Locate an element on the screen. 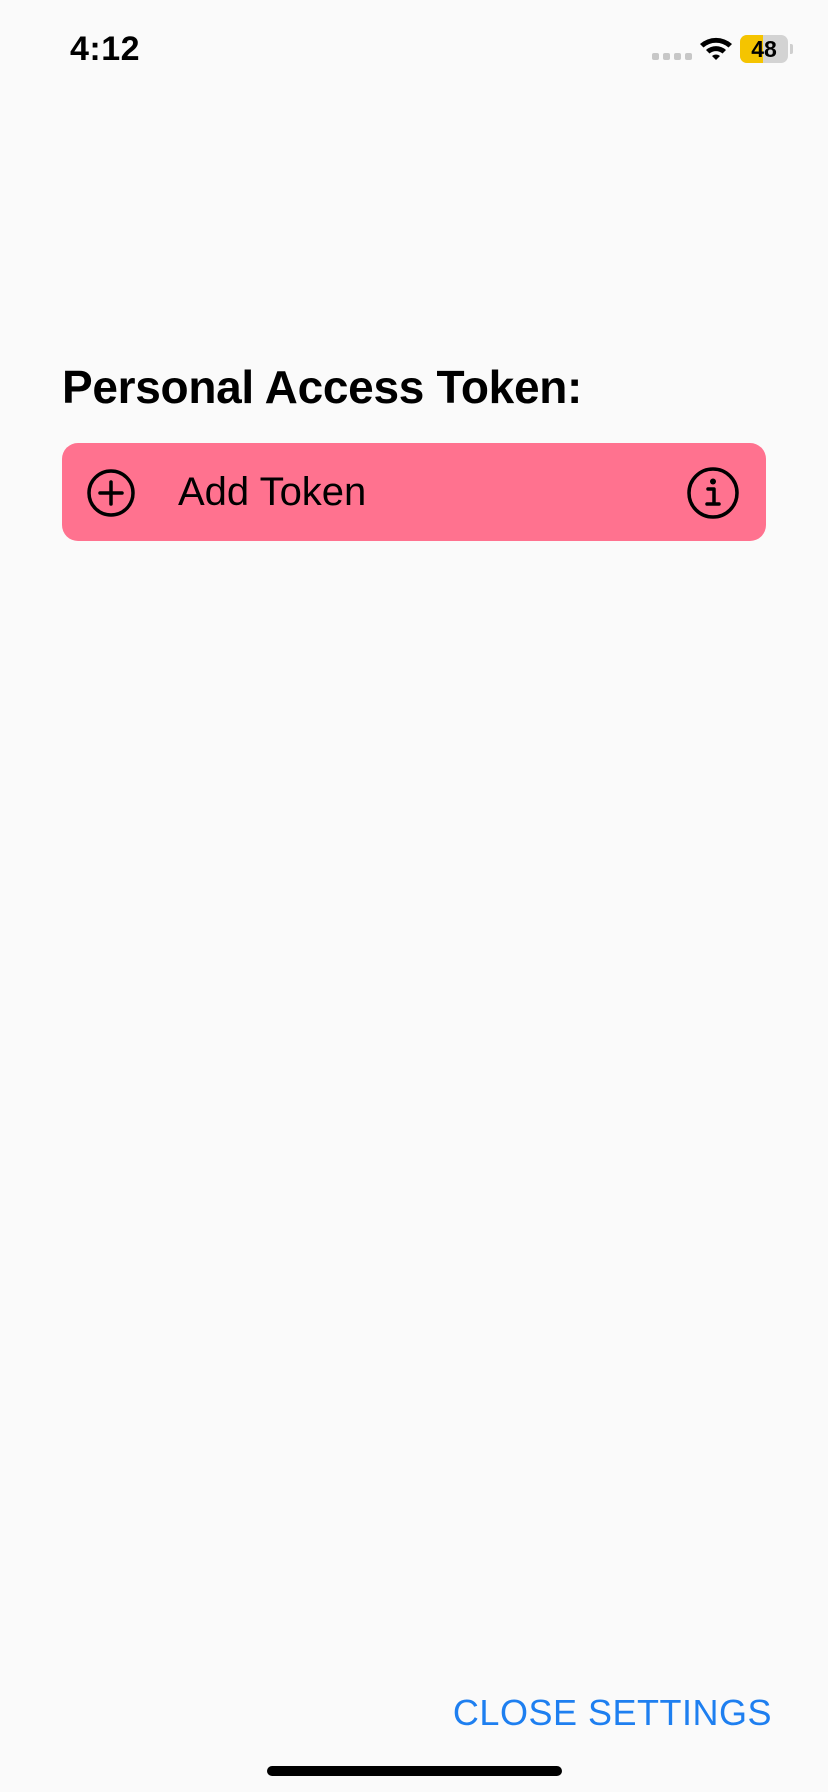 The height and width of the screenshot is (1792, 828). status-time: 4:12 is located at coordinates (105, 49).